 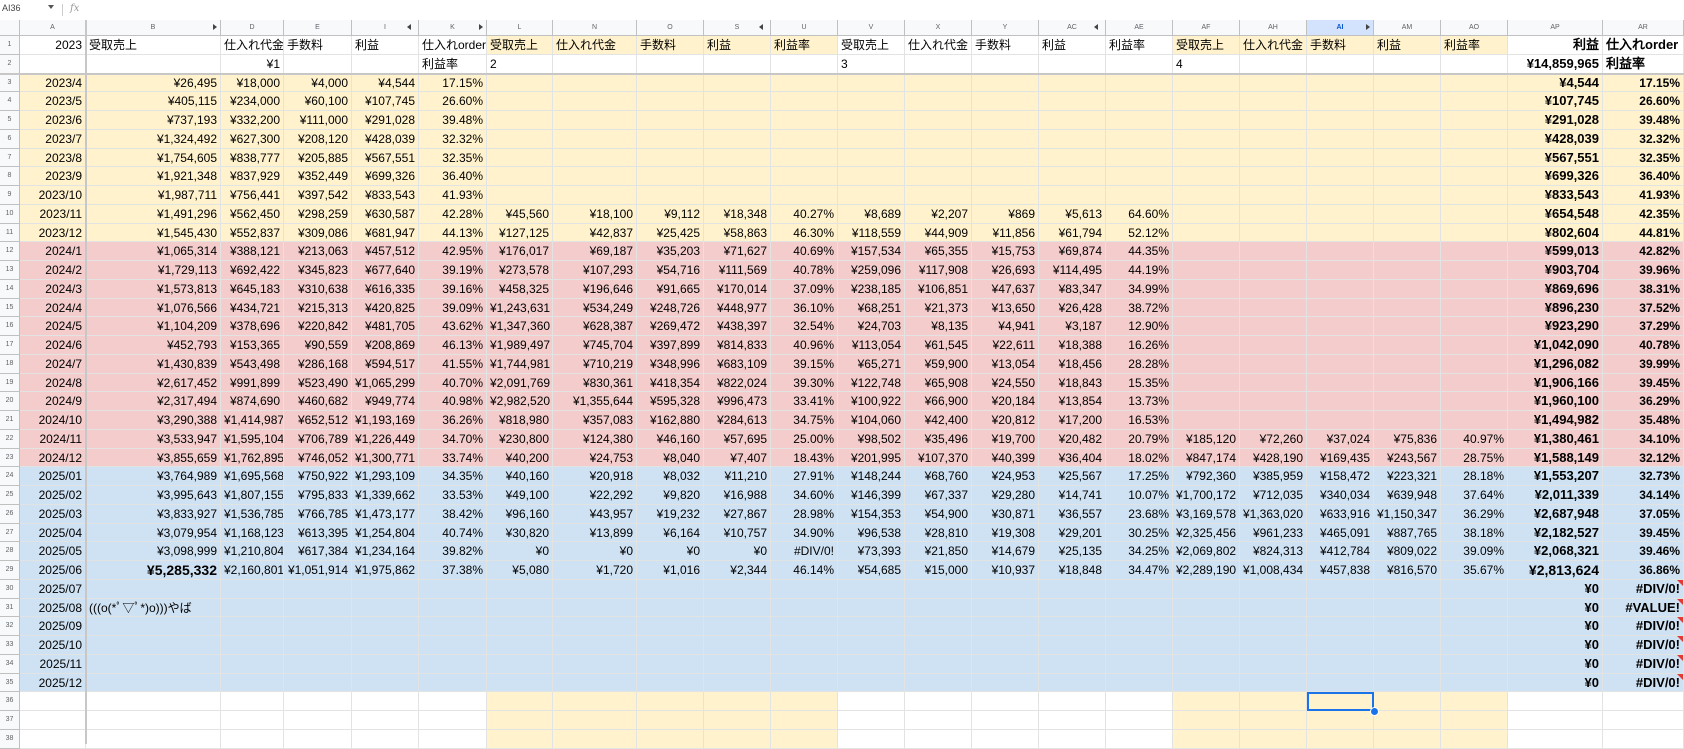 I want to click on cell-o12: ¥35,203, so click(x=670, y=251).